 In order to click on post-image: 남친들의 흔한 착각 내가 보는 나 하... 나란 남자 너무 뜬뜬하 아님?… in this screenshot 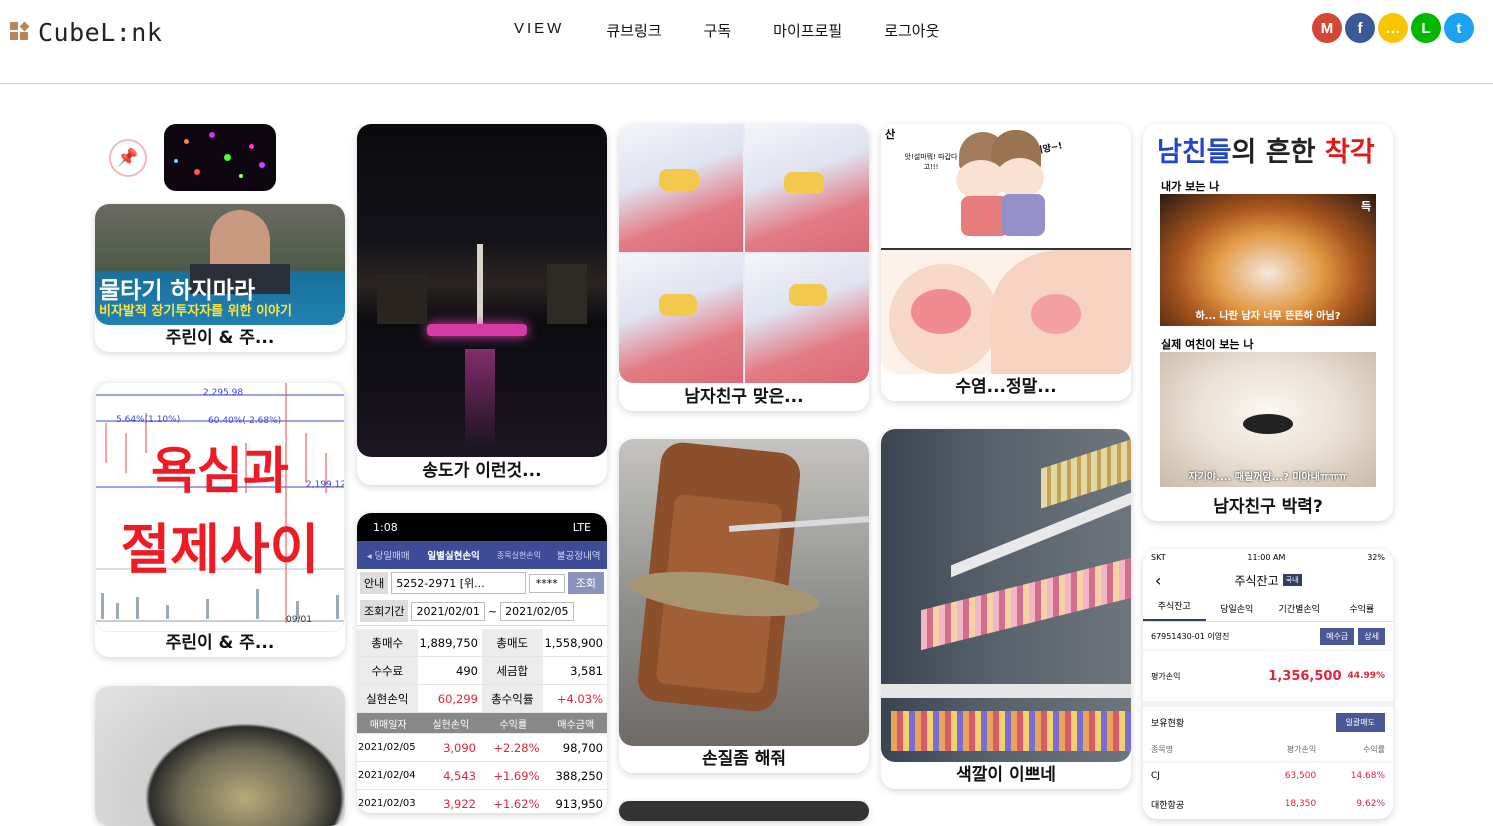, I will do `click(1268, 309)`.